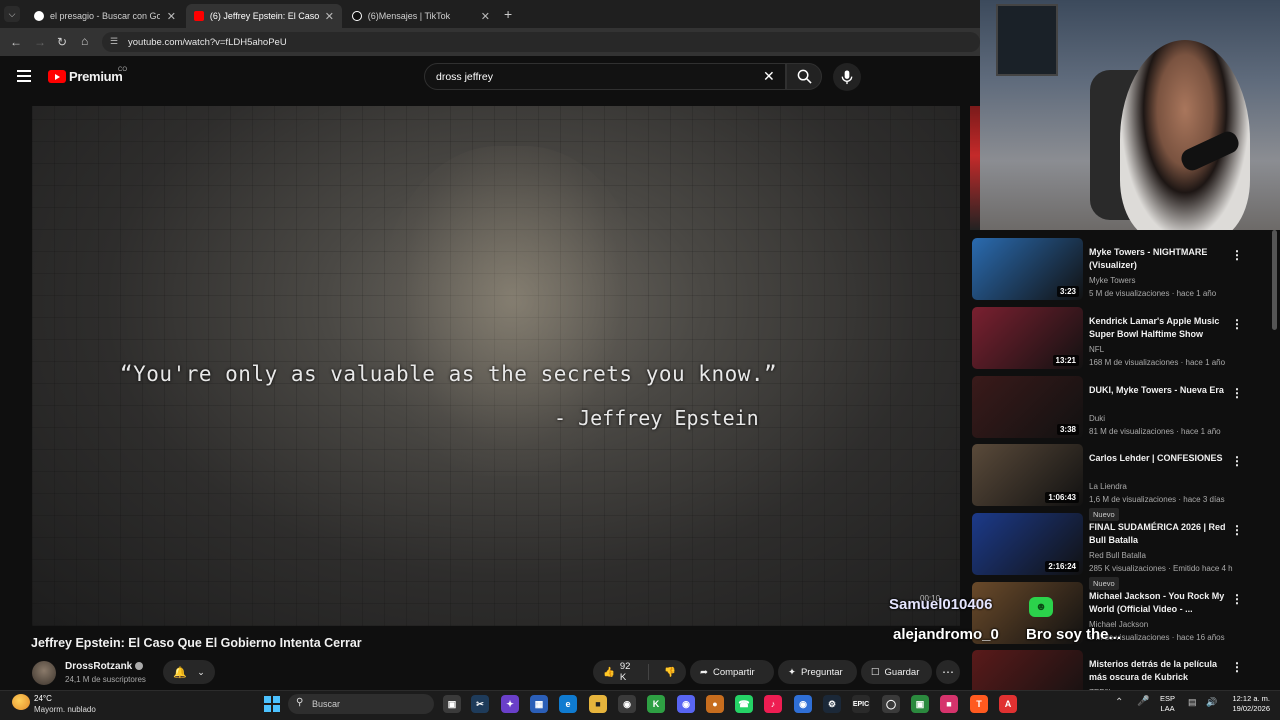 Image resolution: width=1280 pixels, height=720 pixels. Describe the element at coordinates (1211, 702) in the screenshot. I see `volume-icon: 🔊` at that location.